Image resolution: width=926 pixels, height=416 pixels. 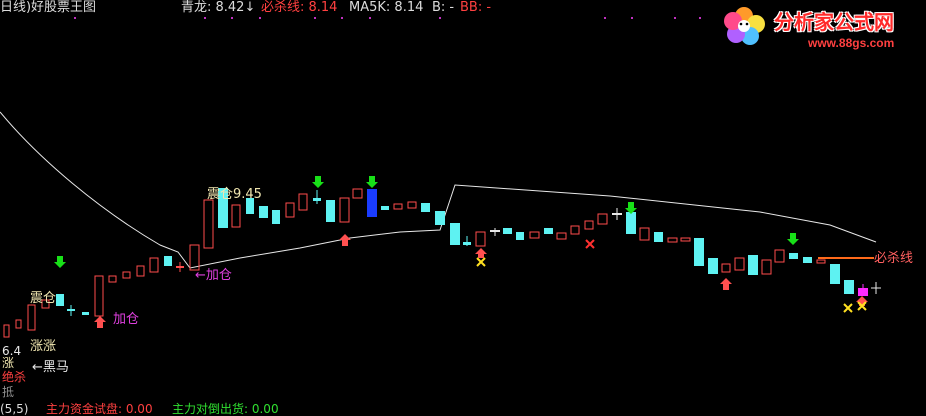 What do you see at coordinates (213, 275) in the screenshot?
I see `jiacang-mid-label: ←加仓` at bounding box center [213, 275].